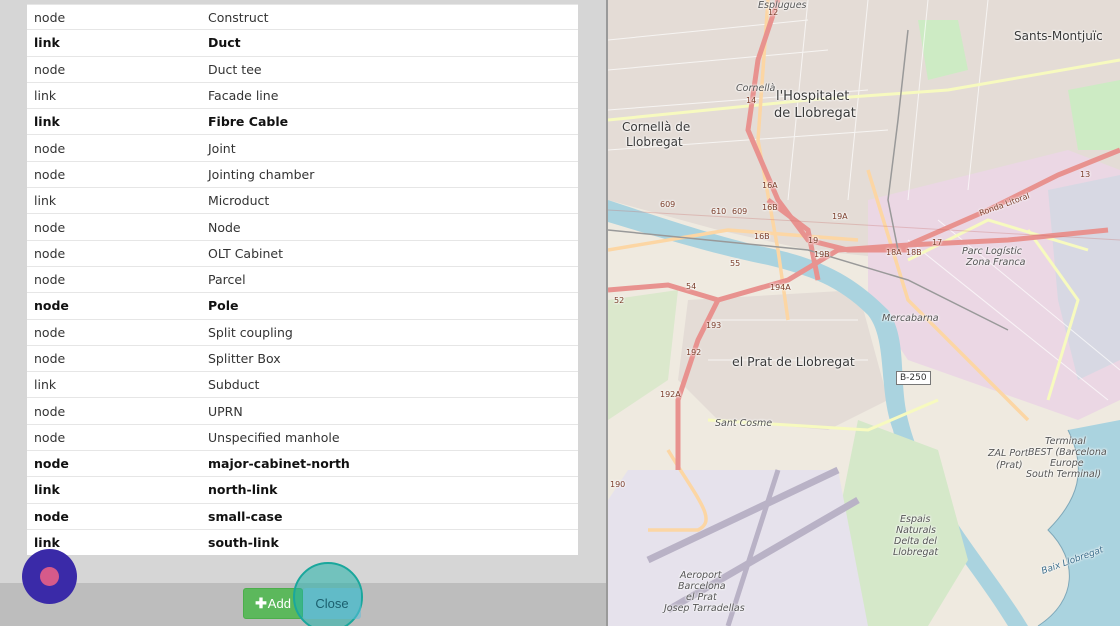  I want to click on table-row: node major-cabinet-north, so click(302, 464).